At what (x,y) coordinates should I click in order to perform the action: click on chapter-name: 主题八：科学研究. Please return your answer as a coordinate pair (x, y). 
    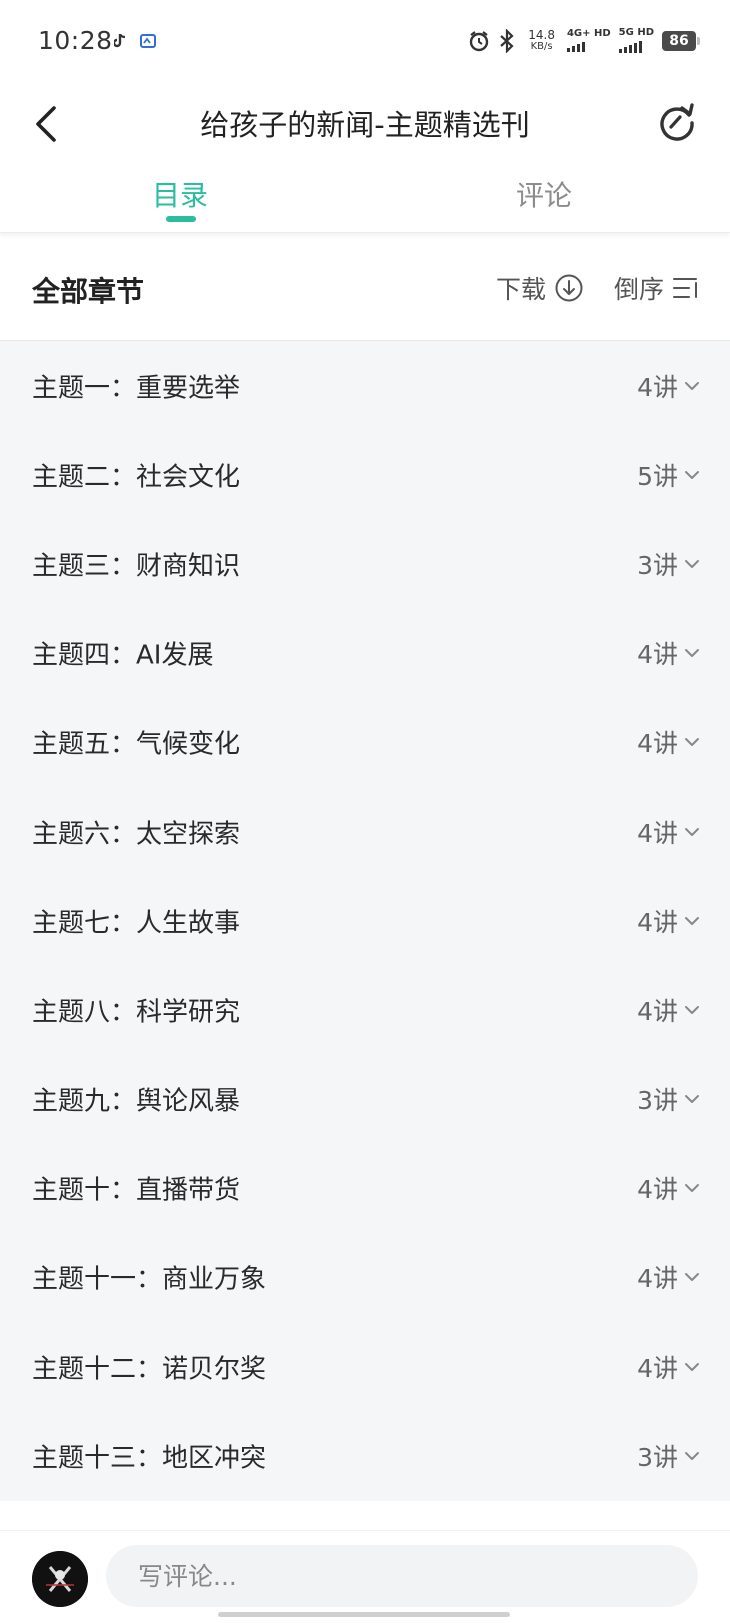
    Looking at the image, I should click on (136, 1012).